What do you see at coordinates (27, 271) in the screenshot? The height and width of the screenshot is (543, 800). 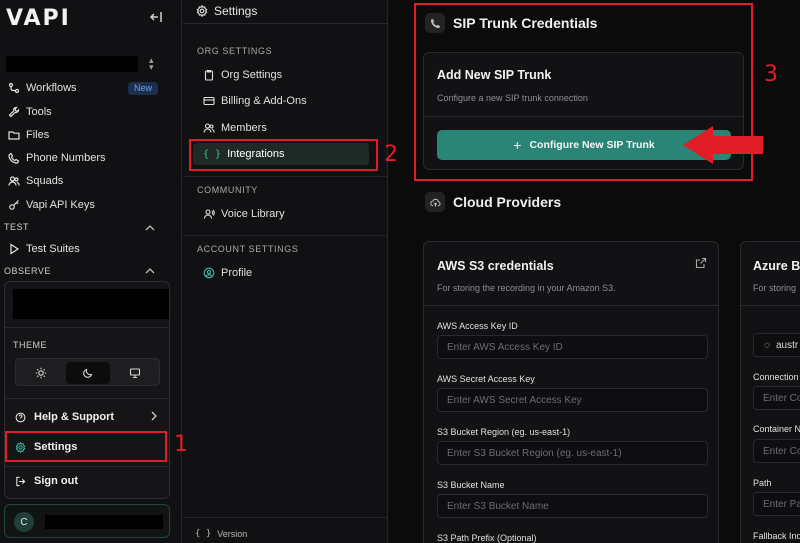 I see `section-label-observe: OBSERVE` at bounding box center [27, 271].